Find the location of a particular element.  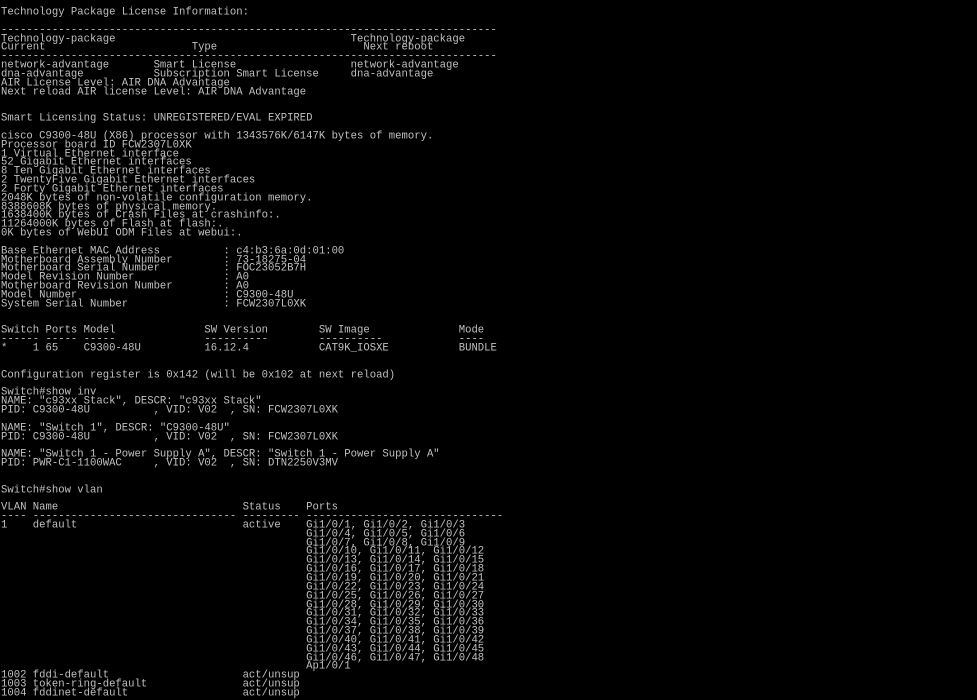

terminal-line: System Serial Number : FCW2307L0XK is located at coordinates (154, 304).